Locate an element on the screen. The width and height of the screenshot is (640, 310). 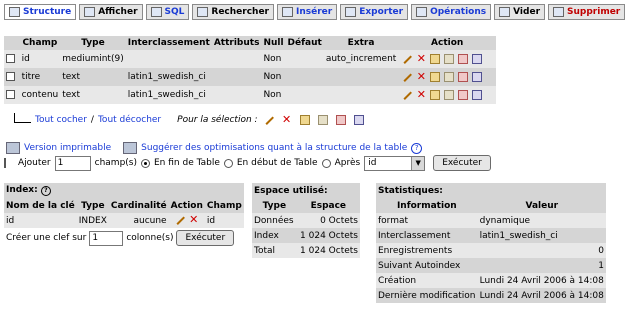
execute-add-button: Exécuter is located at coordinates (462, 163).